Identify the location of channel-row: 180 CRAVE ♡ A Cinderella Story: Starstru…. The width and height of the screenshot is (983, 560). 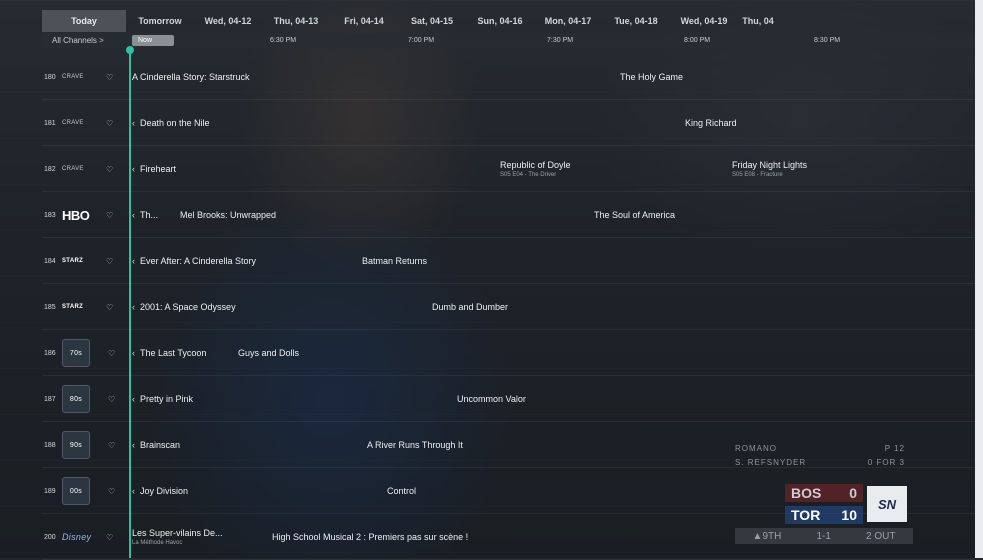
(508, 77).